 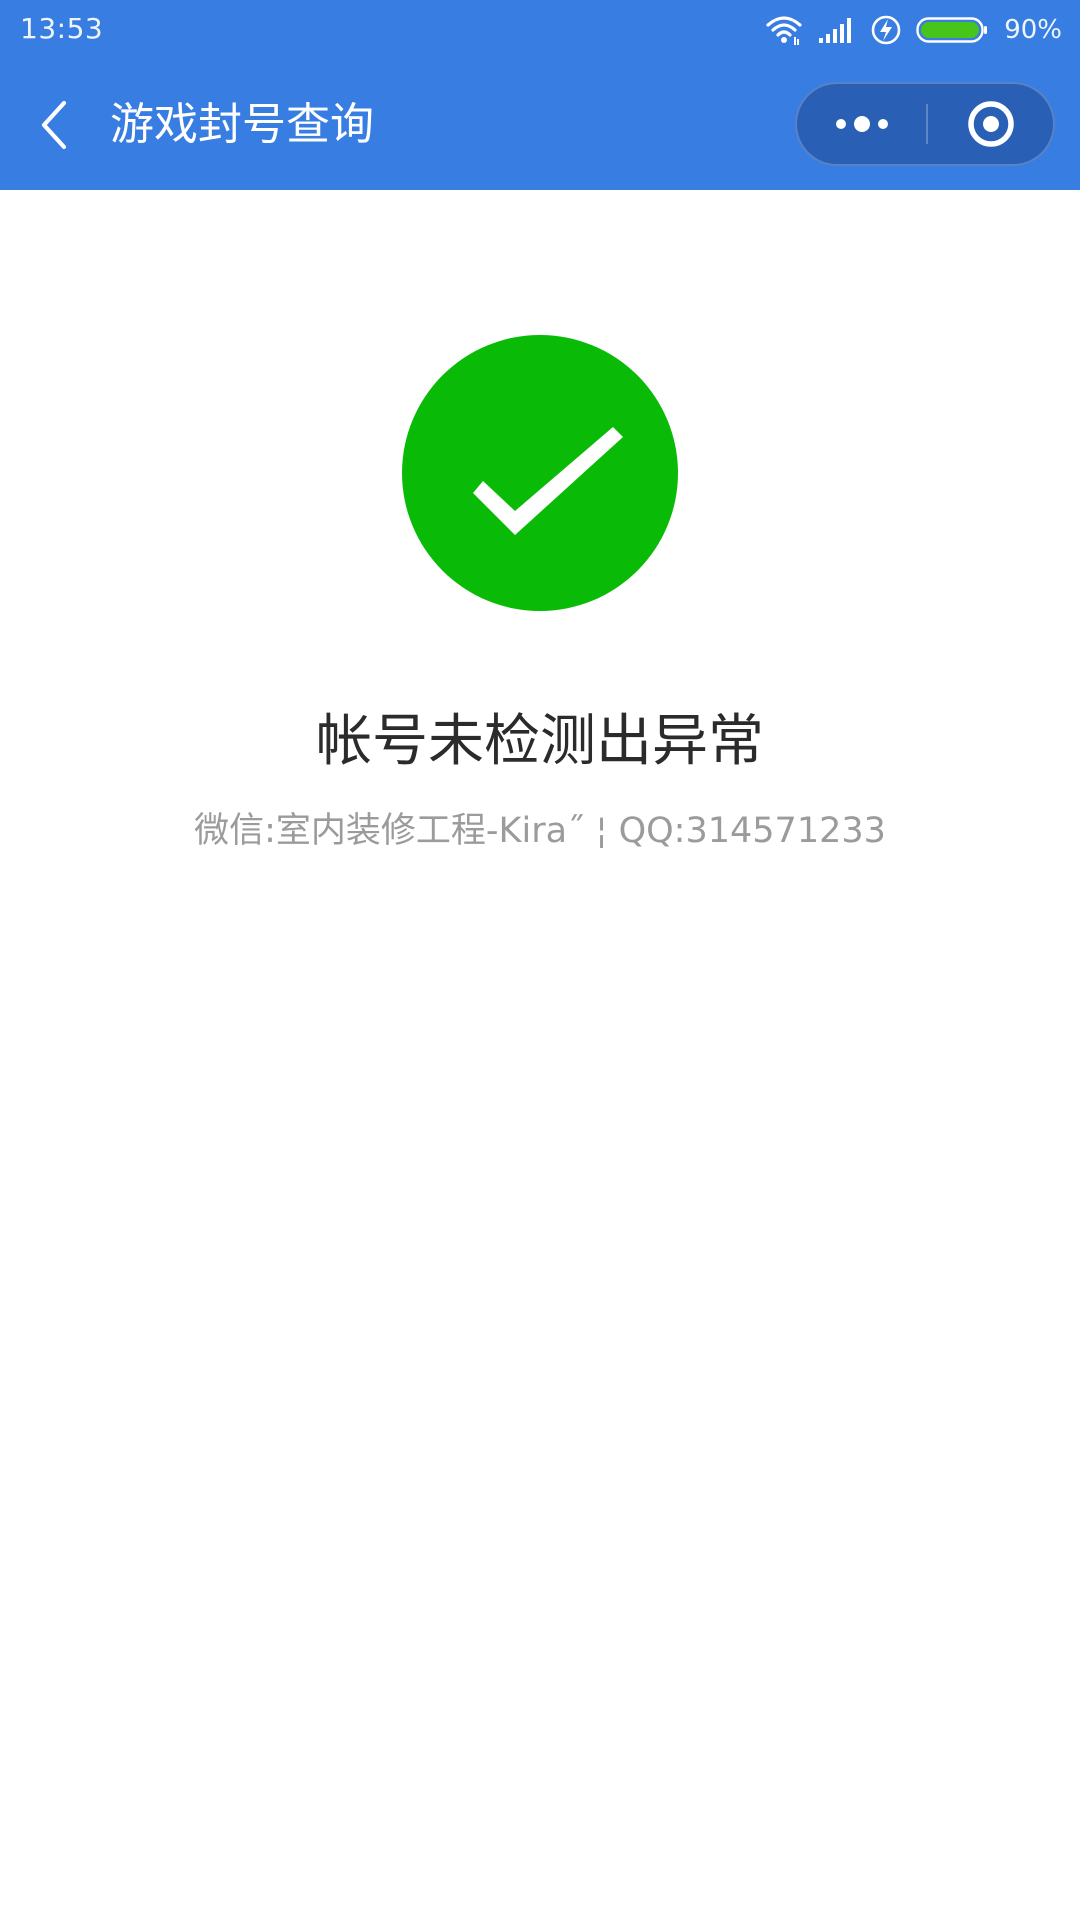 I want to click on success-check-icon, so click(x=540, y=473).